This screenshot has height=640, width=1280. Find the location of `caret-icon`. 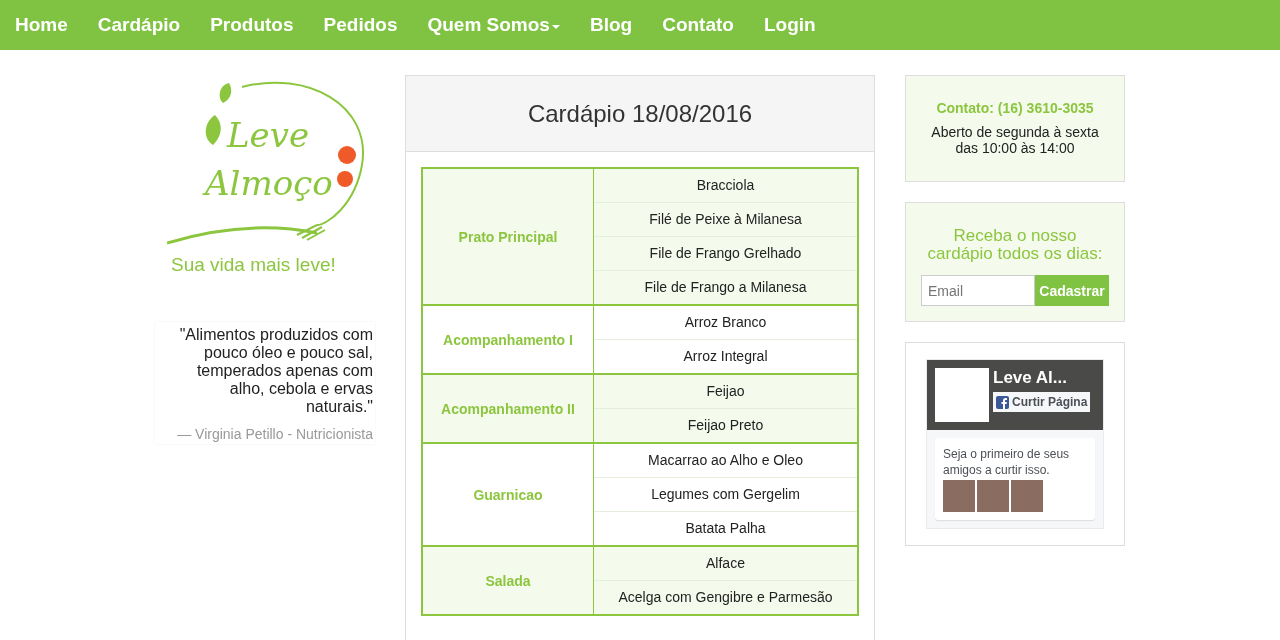

caret-icon is located at coordinates (555, 27).